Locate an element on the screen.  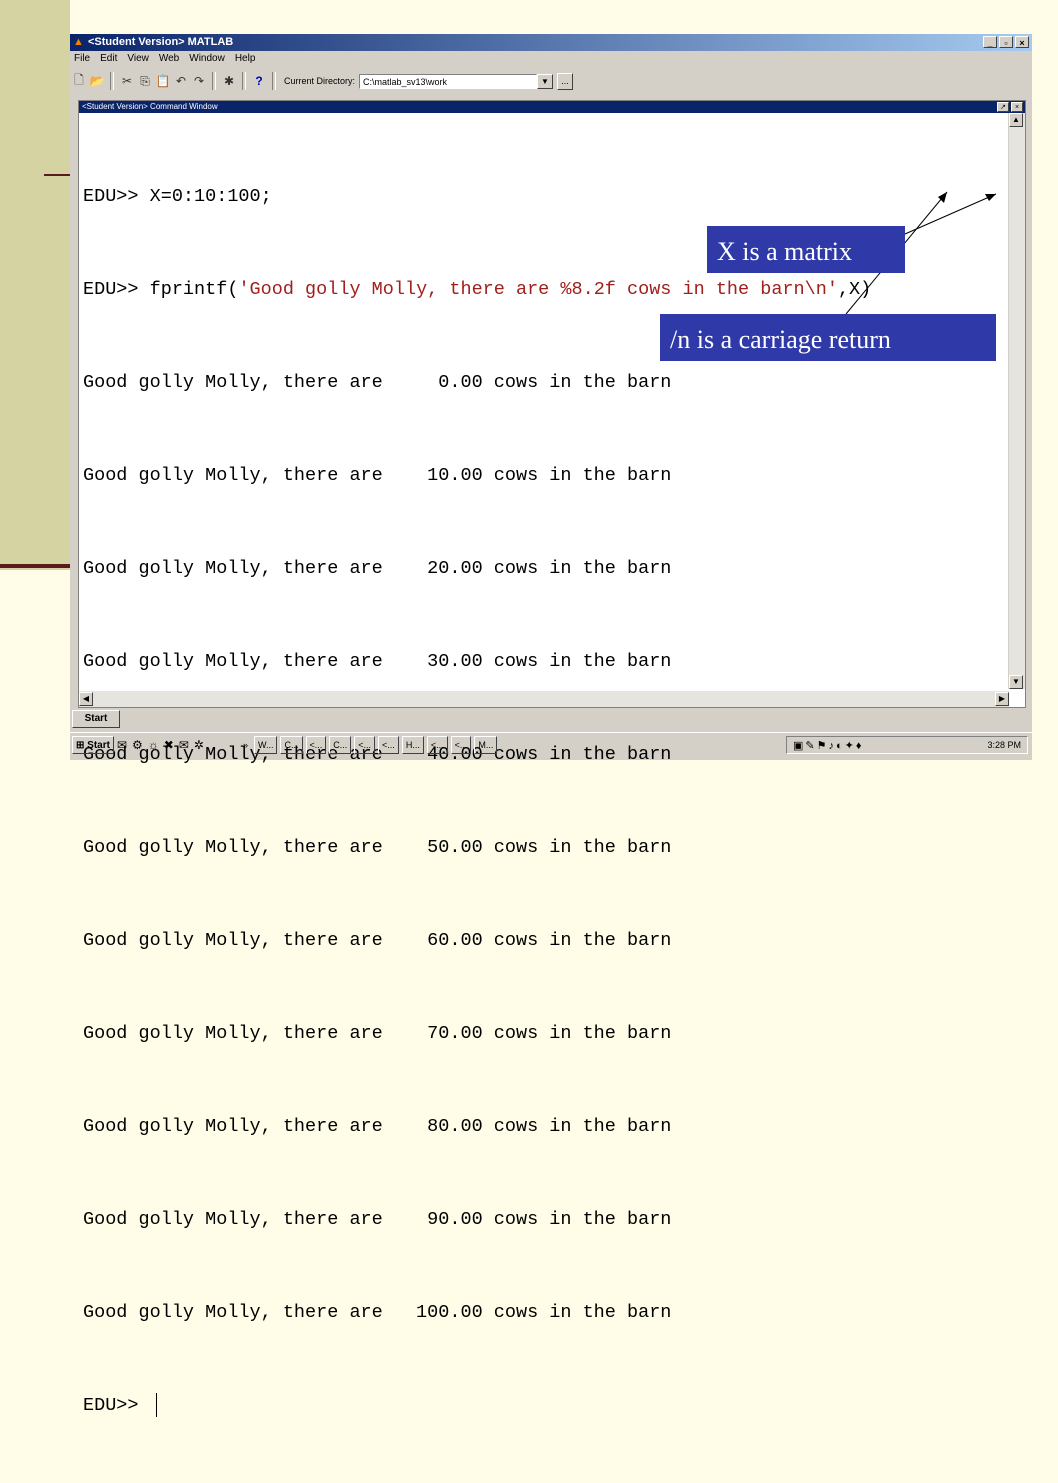
help-icon: ? is located at coordinates (259, 81).